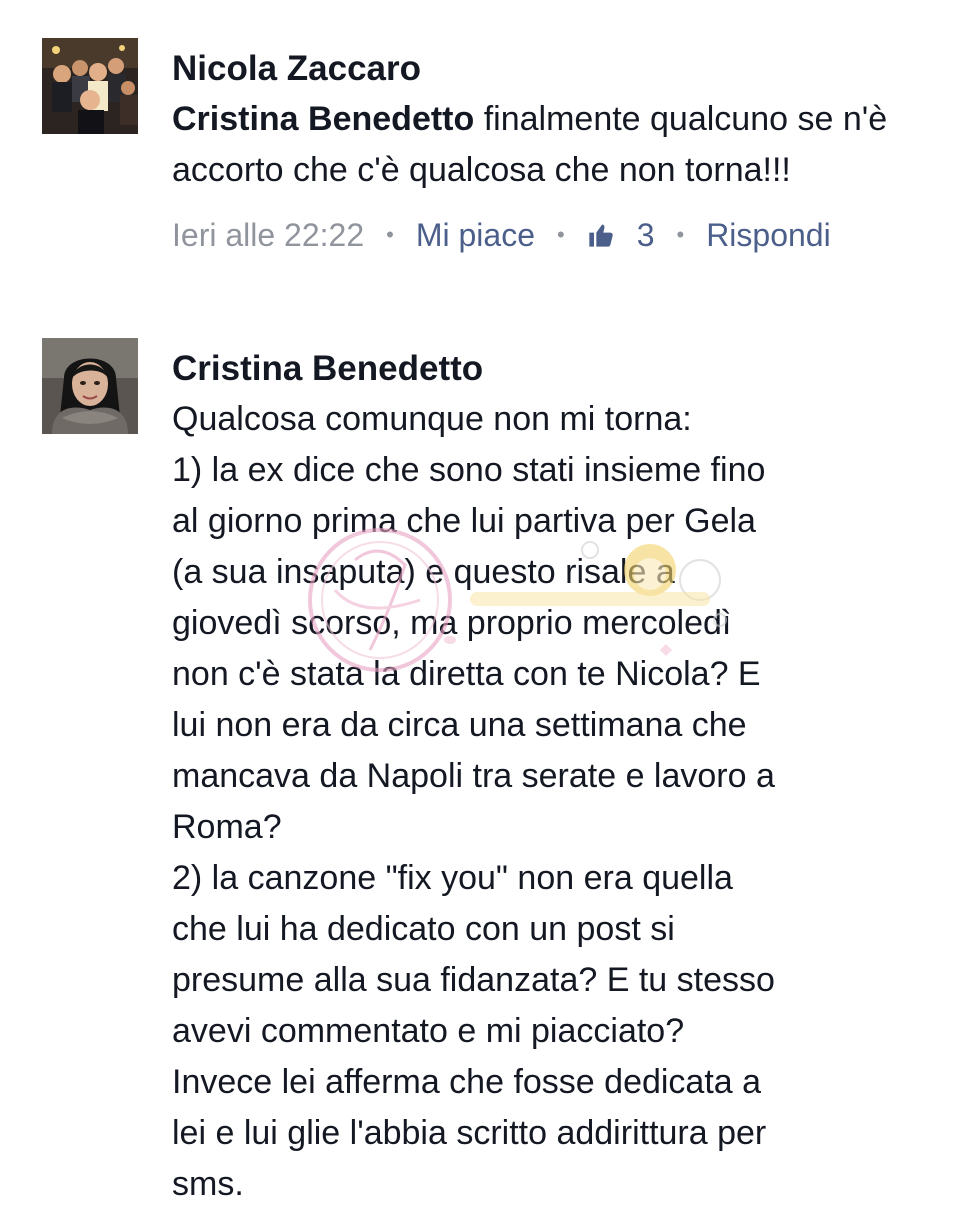 Image resolution: width=958 pixels, height=1210 pixels. I want to click on thumbs-up-icon, so click(601, 235).